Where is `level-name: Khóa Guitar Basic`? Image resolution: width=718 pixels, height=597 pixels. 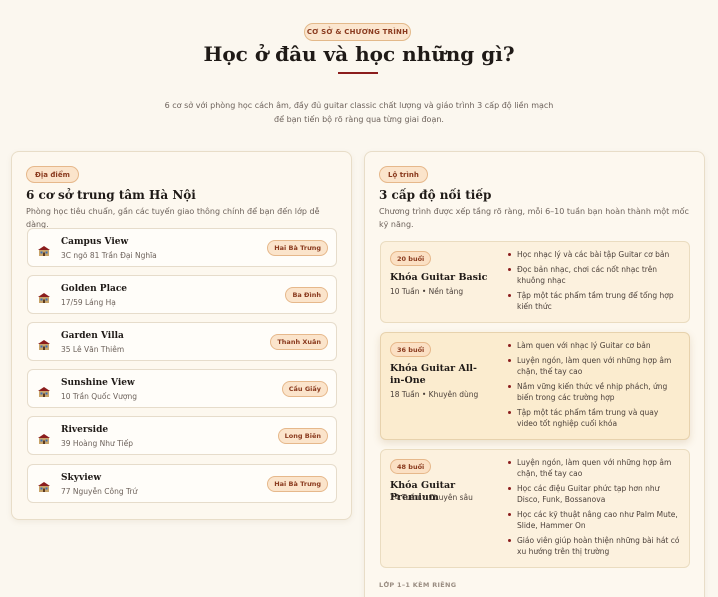 level-name: Khóa Guitar Basic is located at coordinates (439, 277).